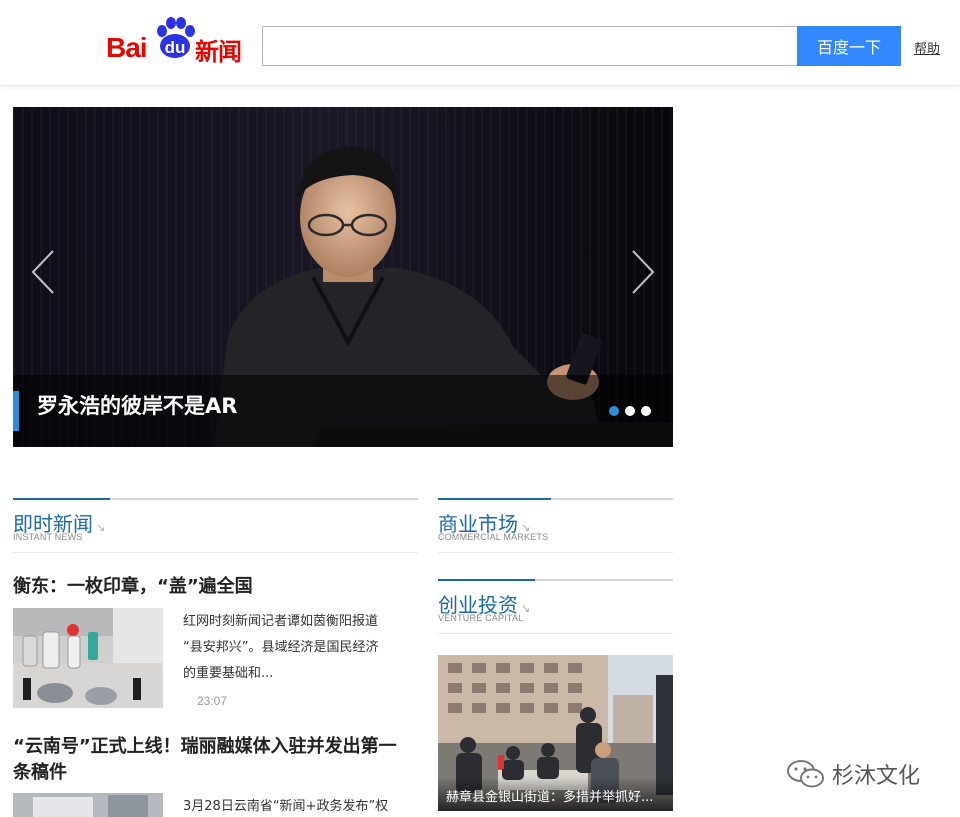 The height and width of the screenshot is (817, 960). Describe the element at coordinates (805, 774) in the screenshot. I see `wechat-icon` at that location.